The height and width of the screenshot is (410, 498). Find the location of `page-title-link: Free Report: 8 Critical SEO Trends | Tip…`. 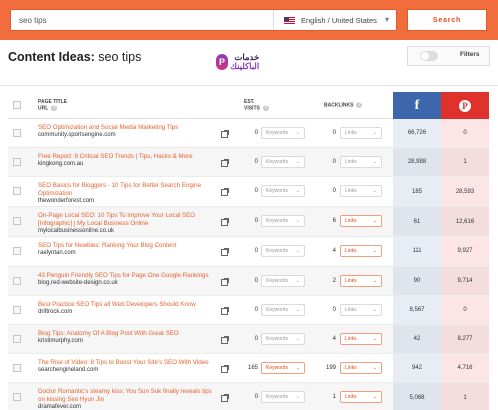

page-title-link: Free Report: 8 Critical SEO Trends | Tip… is located at coordinates (128, 156).